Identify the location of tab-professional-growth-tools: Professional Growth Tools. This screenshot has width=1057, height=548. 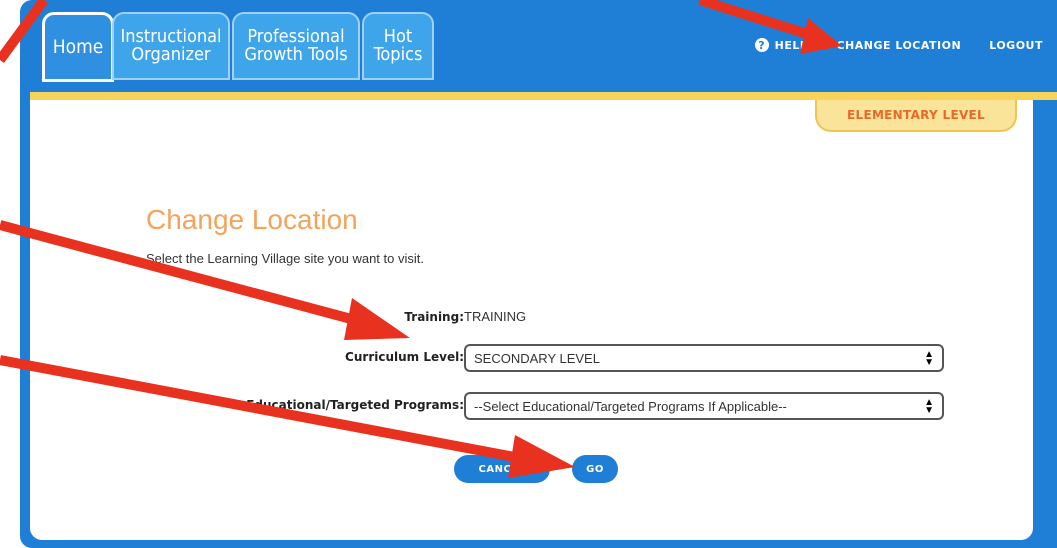
(296, 46).